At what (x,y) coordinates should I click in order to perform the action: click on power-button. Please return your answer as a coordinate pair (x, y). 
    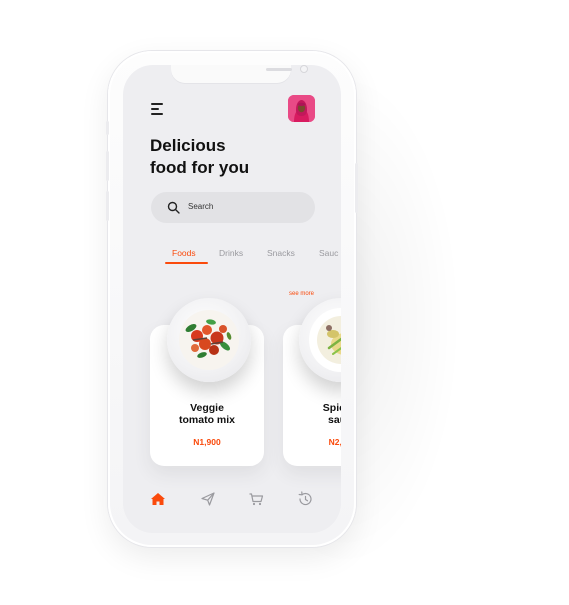
    Looking at the image, I should click on (356, 188).